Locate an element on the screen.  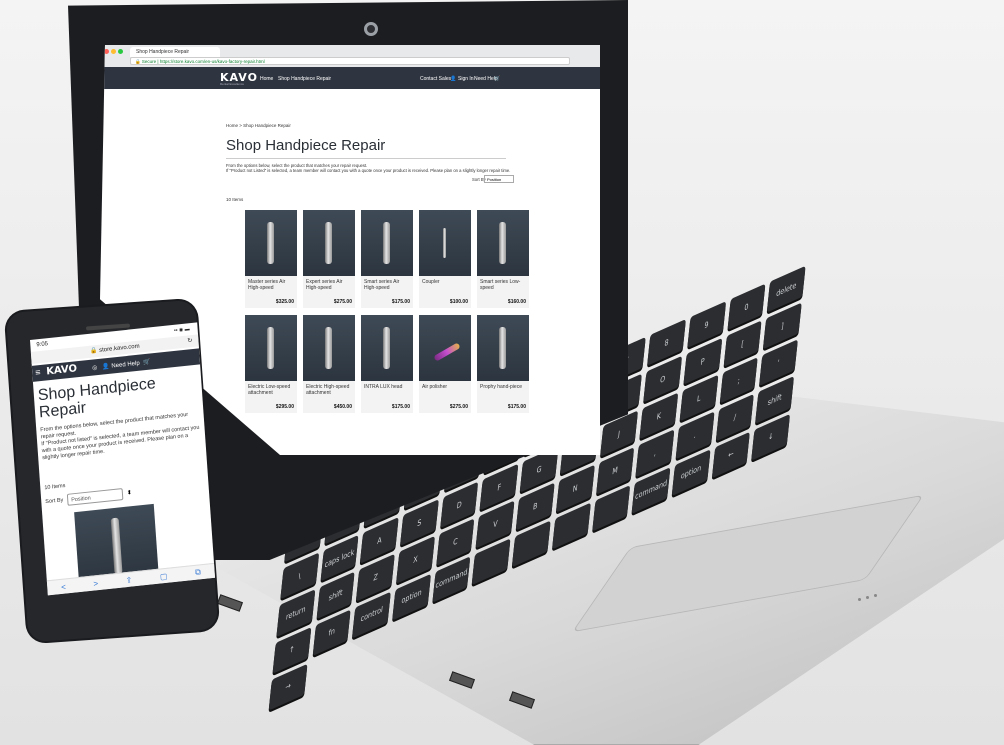
logo-tagline: Dental Excellence is located at coordinates (232, 84).